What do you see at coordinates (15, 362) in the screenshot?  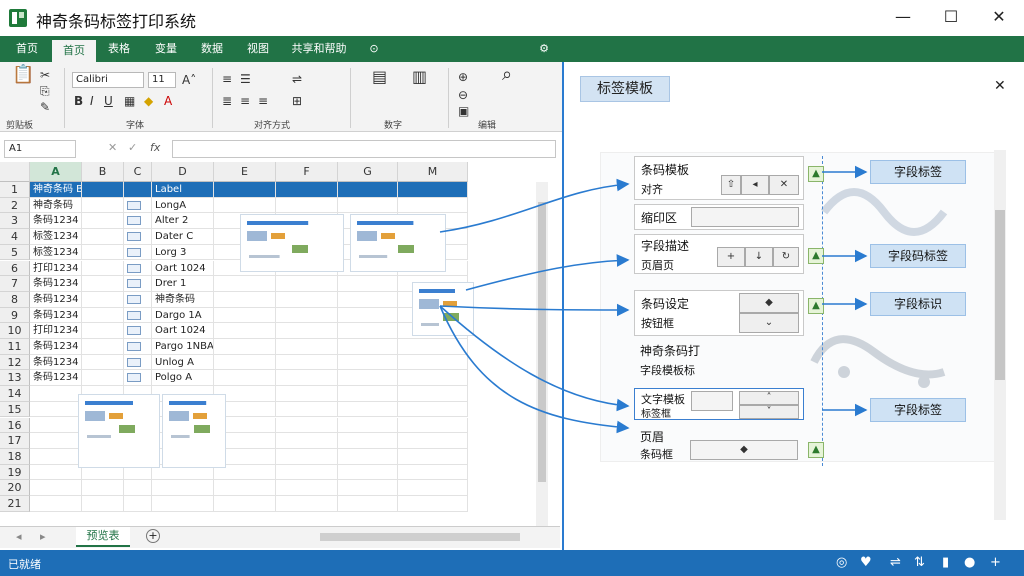 I see `row-header: 12` at bounding box center [15, 362].